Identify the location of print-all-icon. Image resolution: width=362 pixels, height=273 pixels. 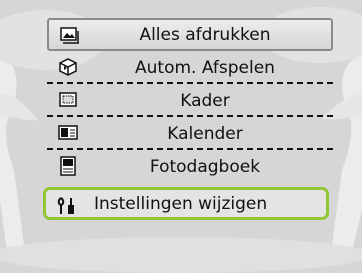
(70, 36).